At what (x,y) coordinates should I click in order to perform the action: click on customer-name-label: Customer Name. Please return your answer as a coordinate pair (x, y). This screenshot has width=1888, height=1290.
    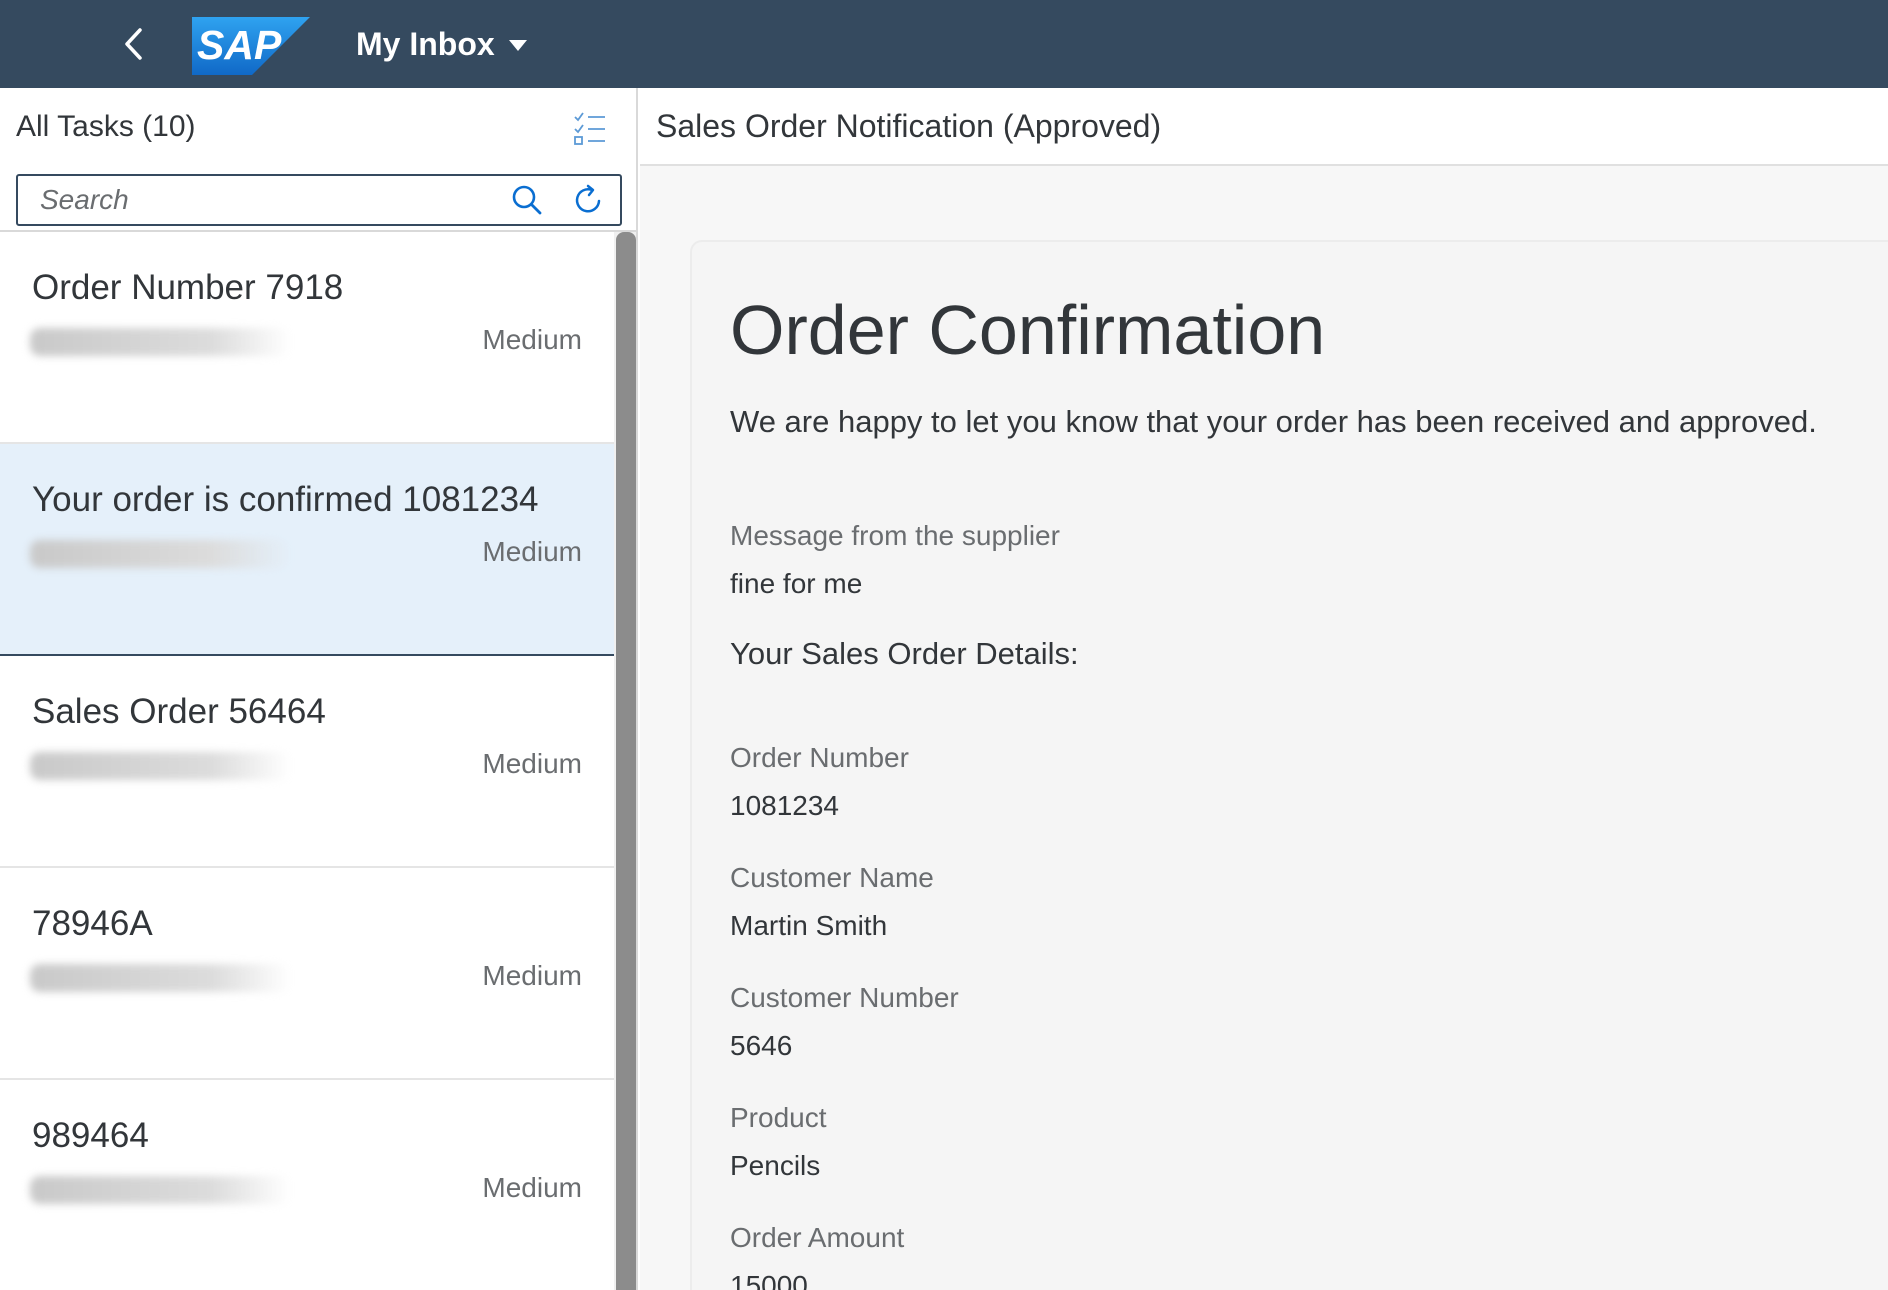
    Looking at the image, I should click on (832, 877).